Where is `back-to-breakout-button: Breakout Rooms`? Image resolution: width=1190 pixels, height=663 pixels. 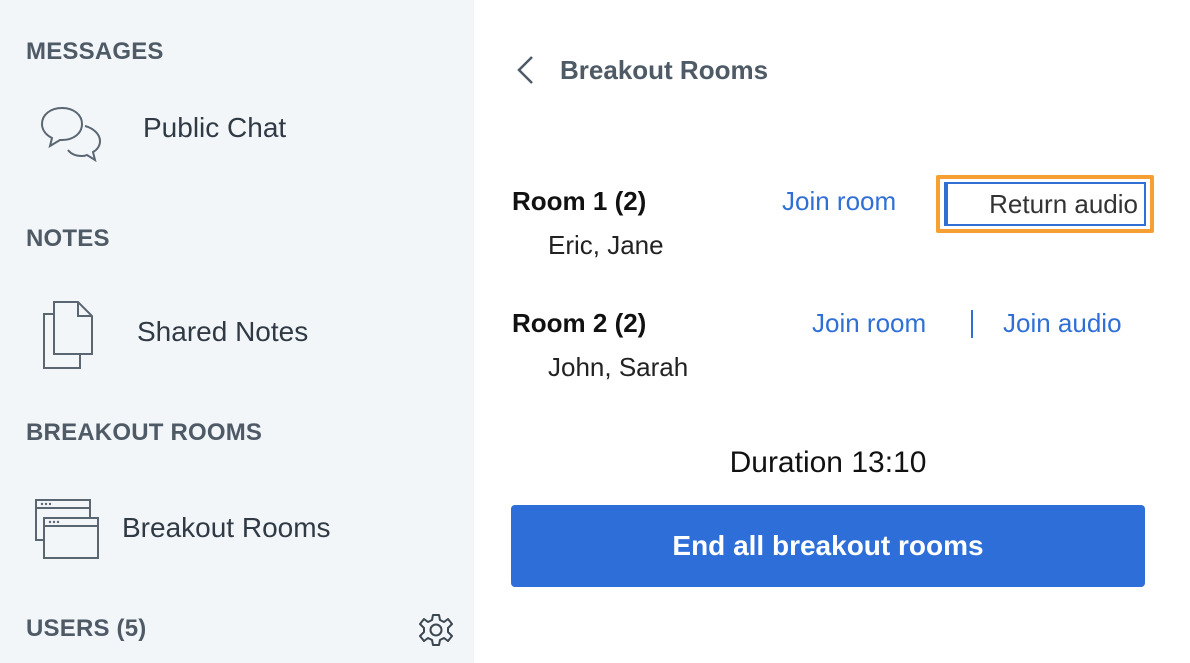 back-to-breakout-button: Breakout Rooms is located at coordinates (641, 70).